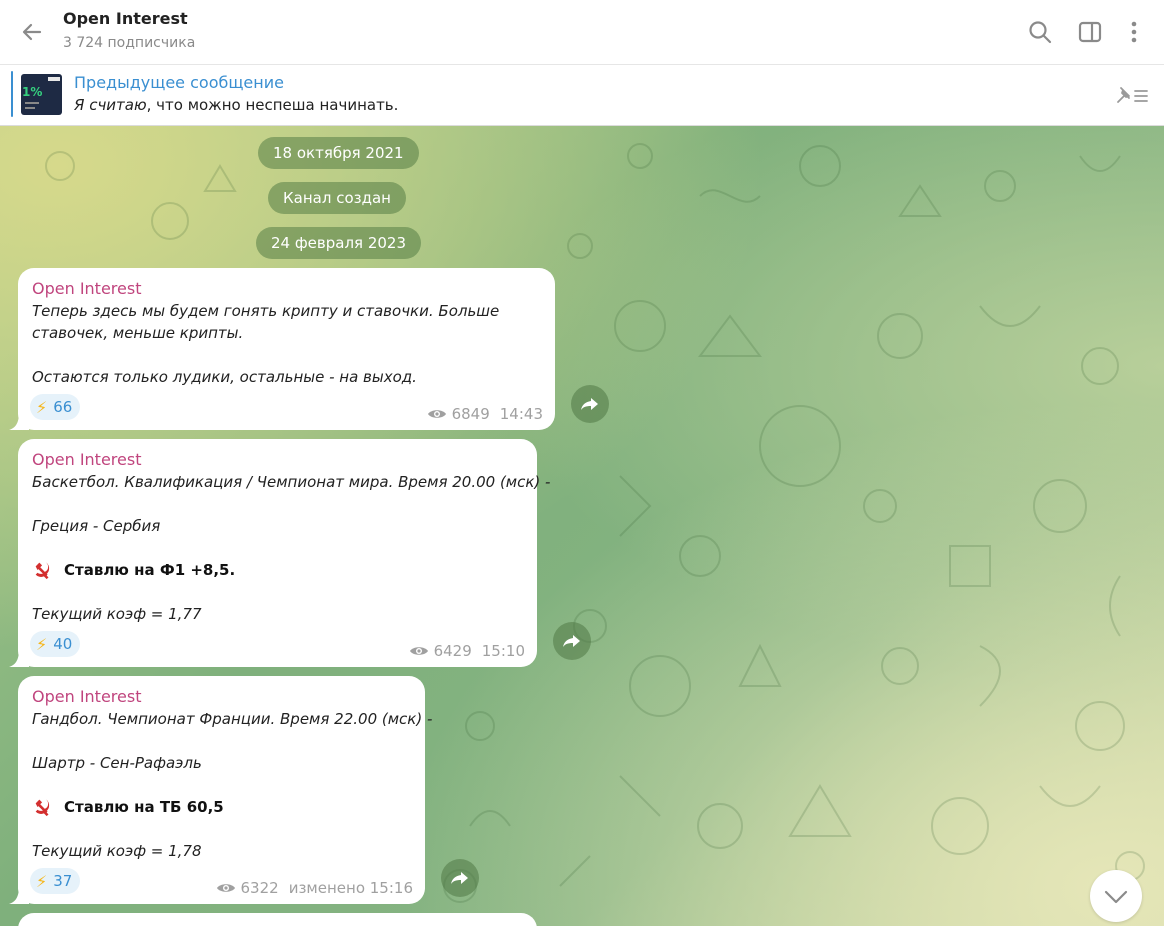 The image size is (1164, 926). I want to click on reaction-count: 66, so click(63, 407).